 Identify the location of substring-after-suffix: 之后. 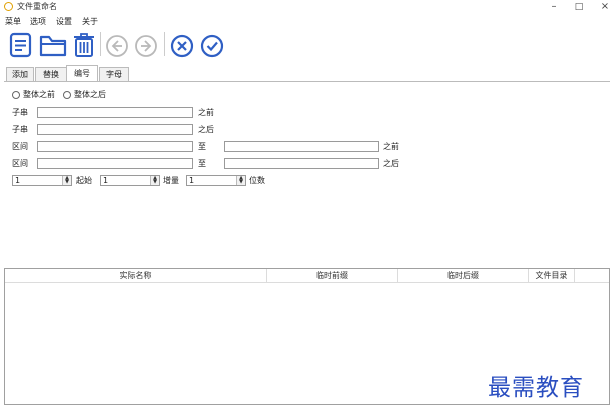
(206, 129).